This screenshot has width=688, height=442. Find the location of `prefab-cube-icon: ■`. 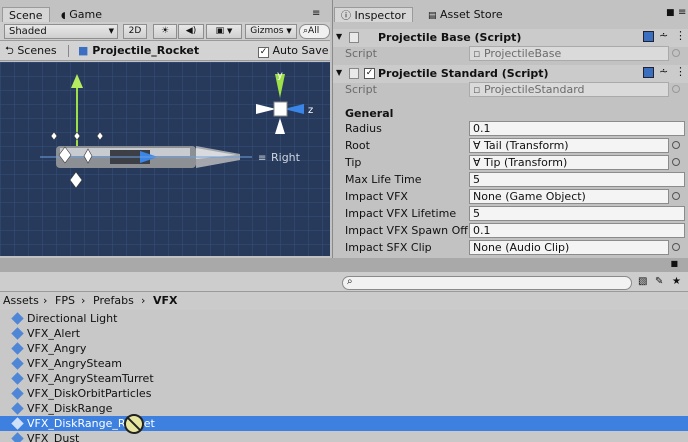

prefab-cube-icon: ■ is located at coordinates (83, 50).